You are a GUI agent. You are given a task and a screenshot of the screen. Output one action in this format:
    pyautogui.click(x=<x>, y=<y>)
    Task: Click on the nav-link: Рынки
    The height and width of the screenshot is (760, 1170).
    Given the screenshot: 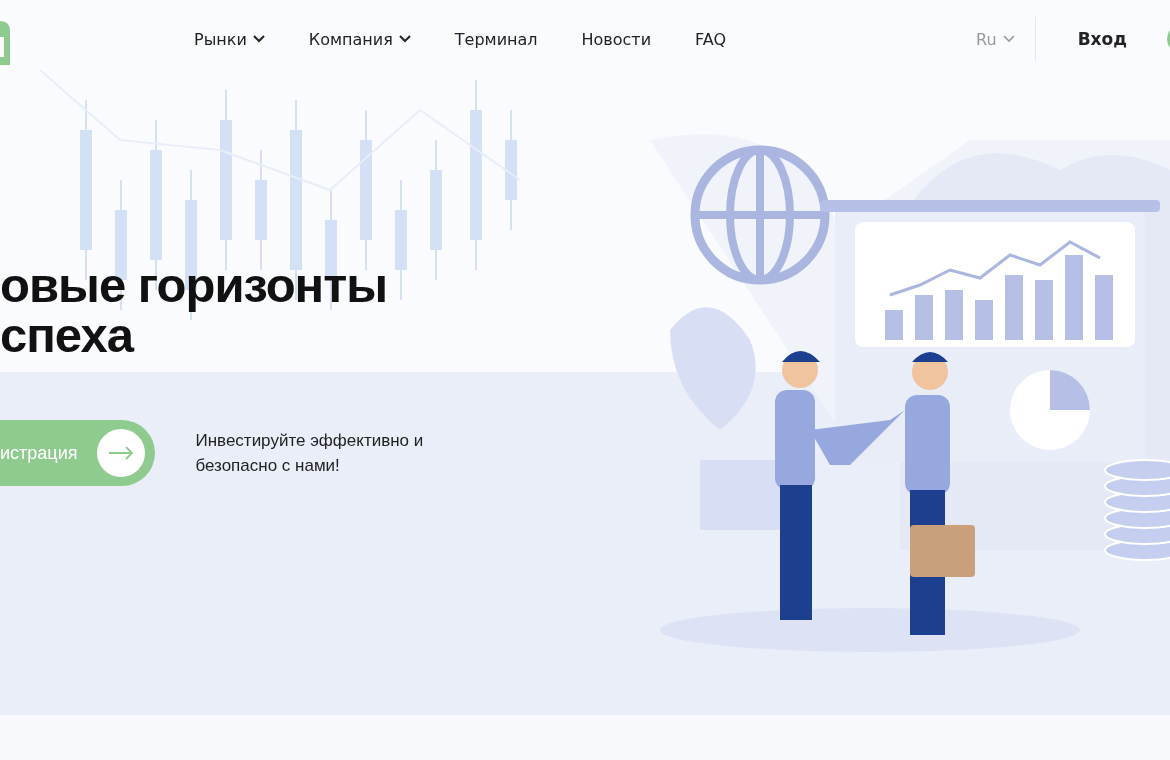 What is the action you would take?
    pyautogui.click(x=229, y=39)
    